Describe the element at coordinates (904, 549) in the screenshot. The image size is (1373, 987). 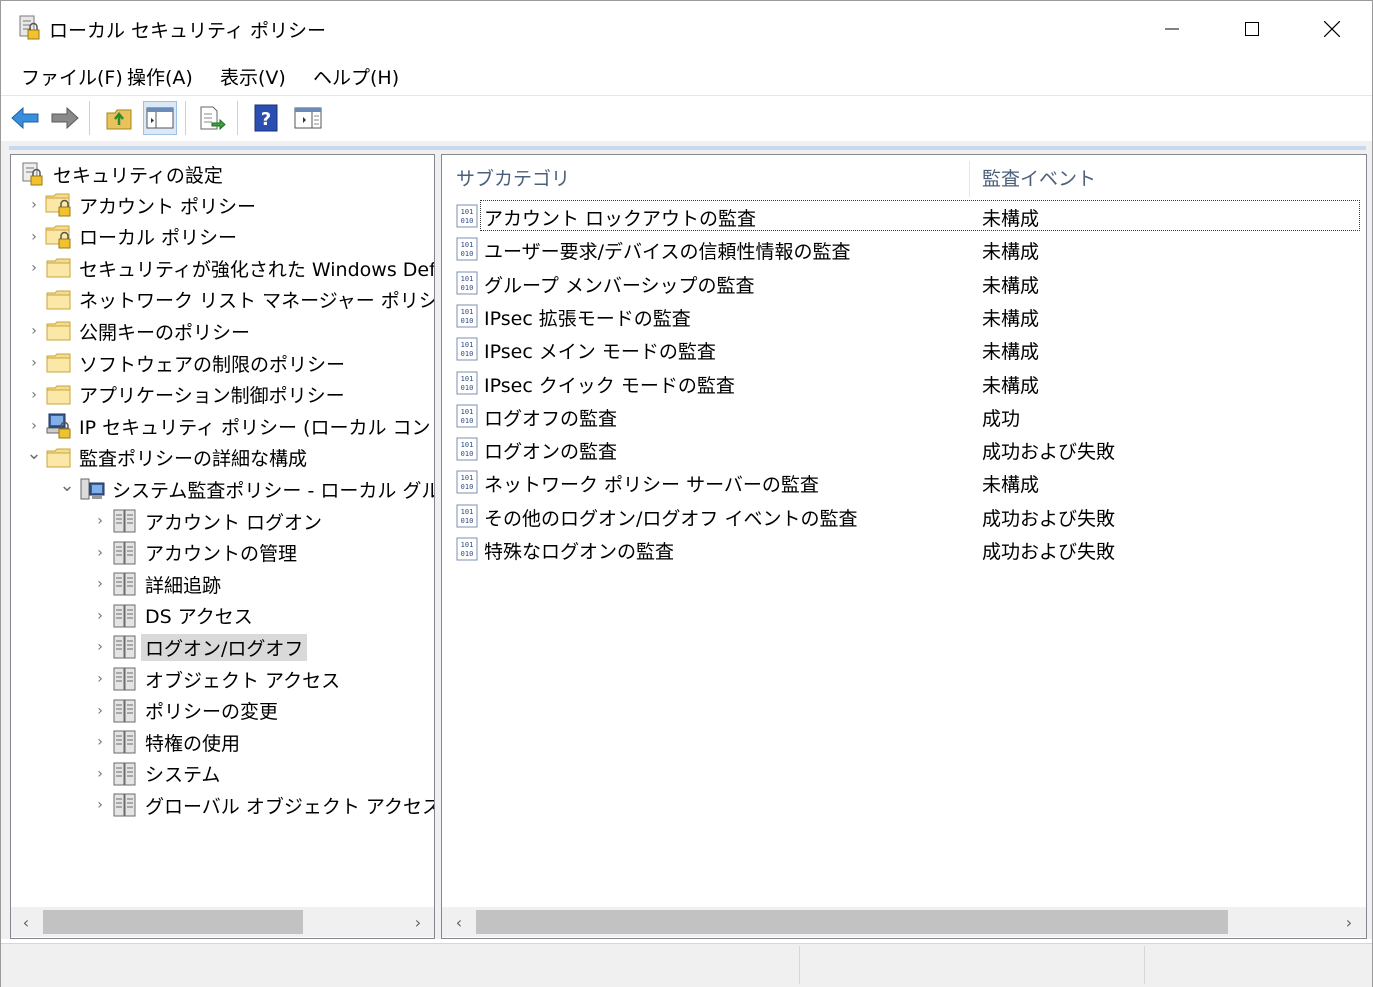
I see `list-row: 101 010 特殊なログオンの監査 成功および失敗` at that location.